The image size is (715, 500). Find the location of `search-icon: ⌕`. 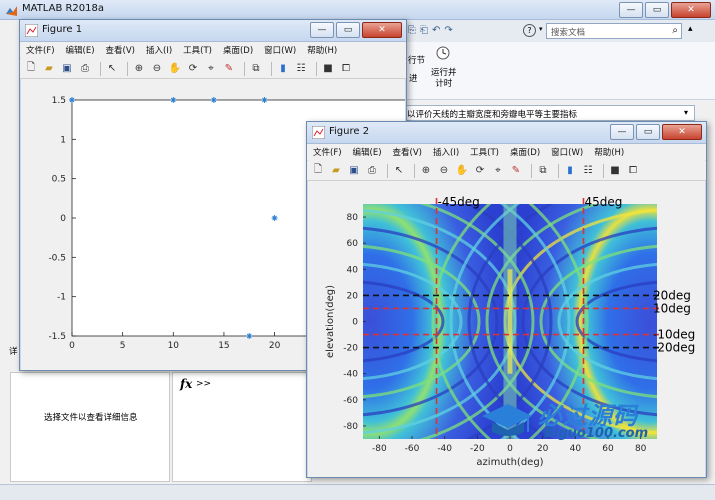

search-icon: ⌕ is located at coordinates (675, 30).